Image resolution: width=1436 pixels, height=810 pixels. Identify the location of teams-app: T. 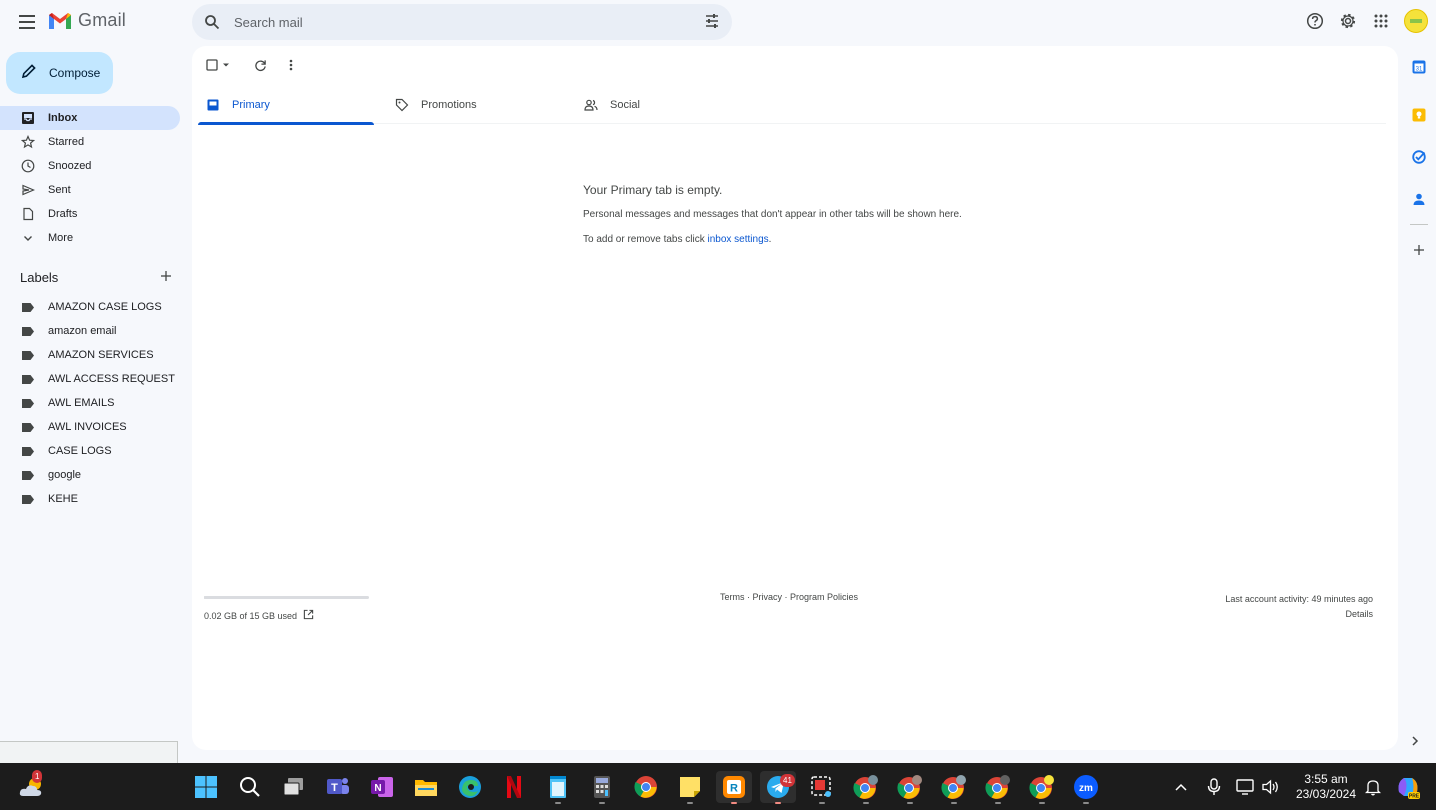
(338, 787).